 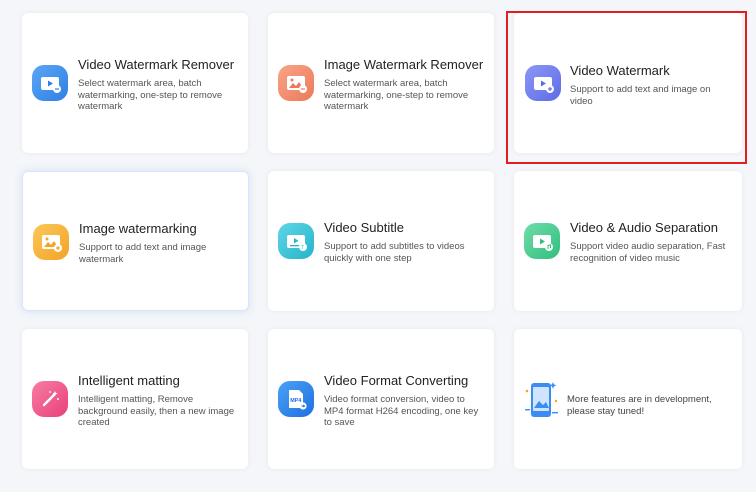 I want to click on image-watermarking-icon, so click(x=51, y=242).